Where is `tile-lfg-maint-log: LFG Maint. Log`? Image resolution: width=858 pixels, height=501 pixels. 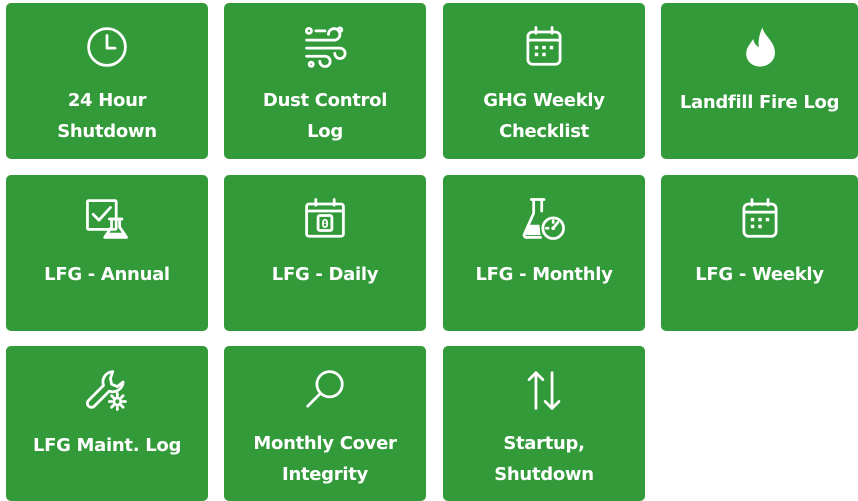
tile-lfg-maint-log: LFG Maint. Log is located at coordinates (107, 423).